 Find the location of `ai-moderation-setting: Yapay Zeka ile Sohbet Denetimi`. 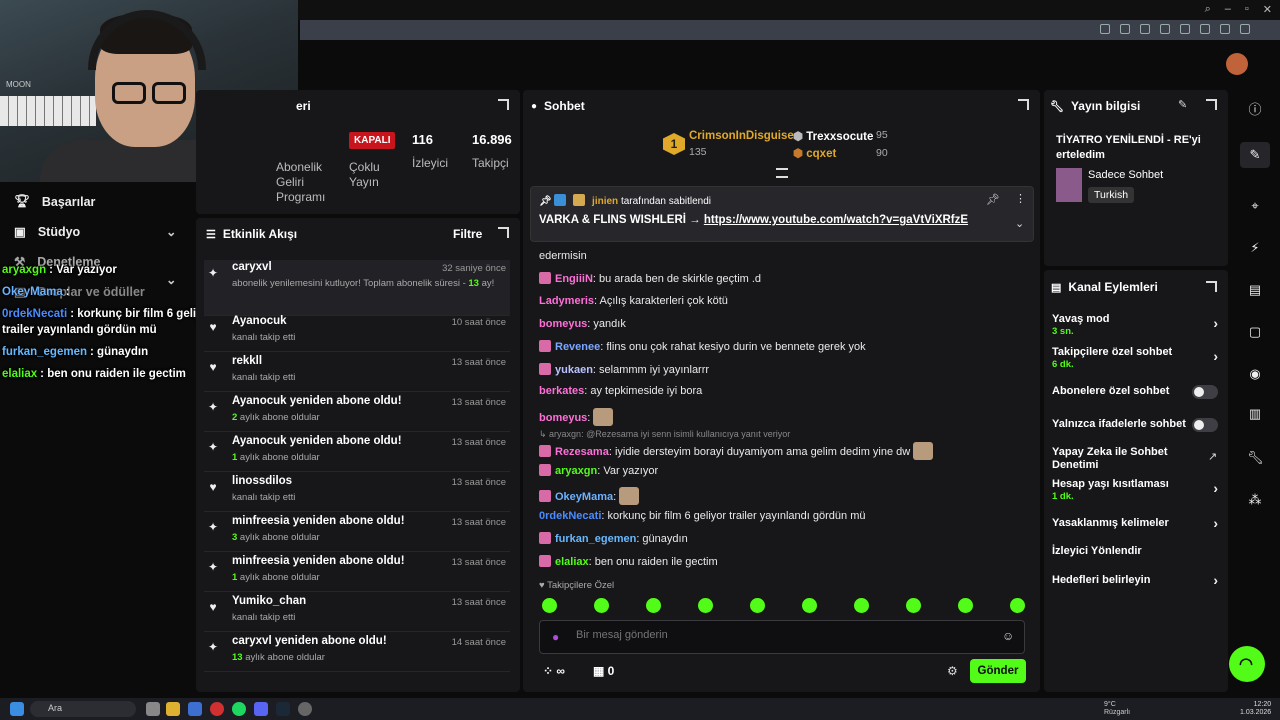

ai-moderation-setting: Yapay Zeka ile Sohbet Denetimi is located at coordinates (1122, 459).